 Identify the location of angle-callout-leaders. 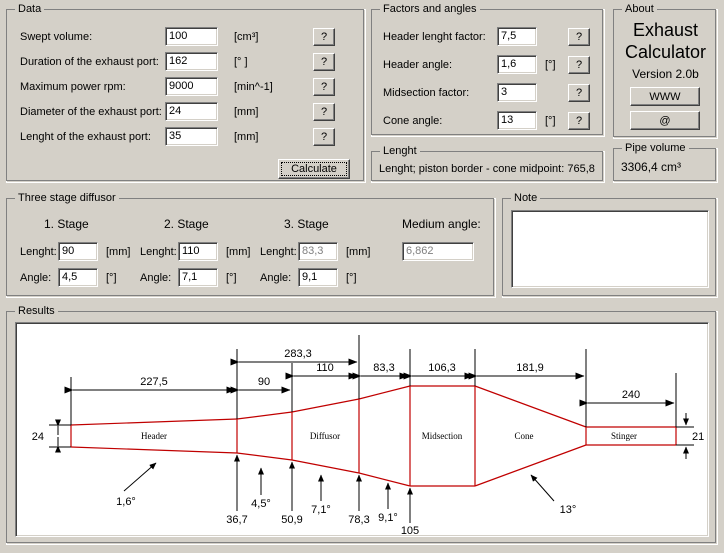
(339, 485).